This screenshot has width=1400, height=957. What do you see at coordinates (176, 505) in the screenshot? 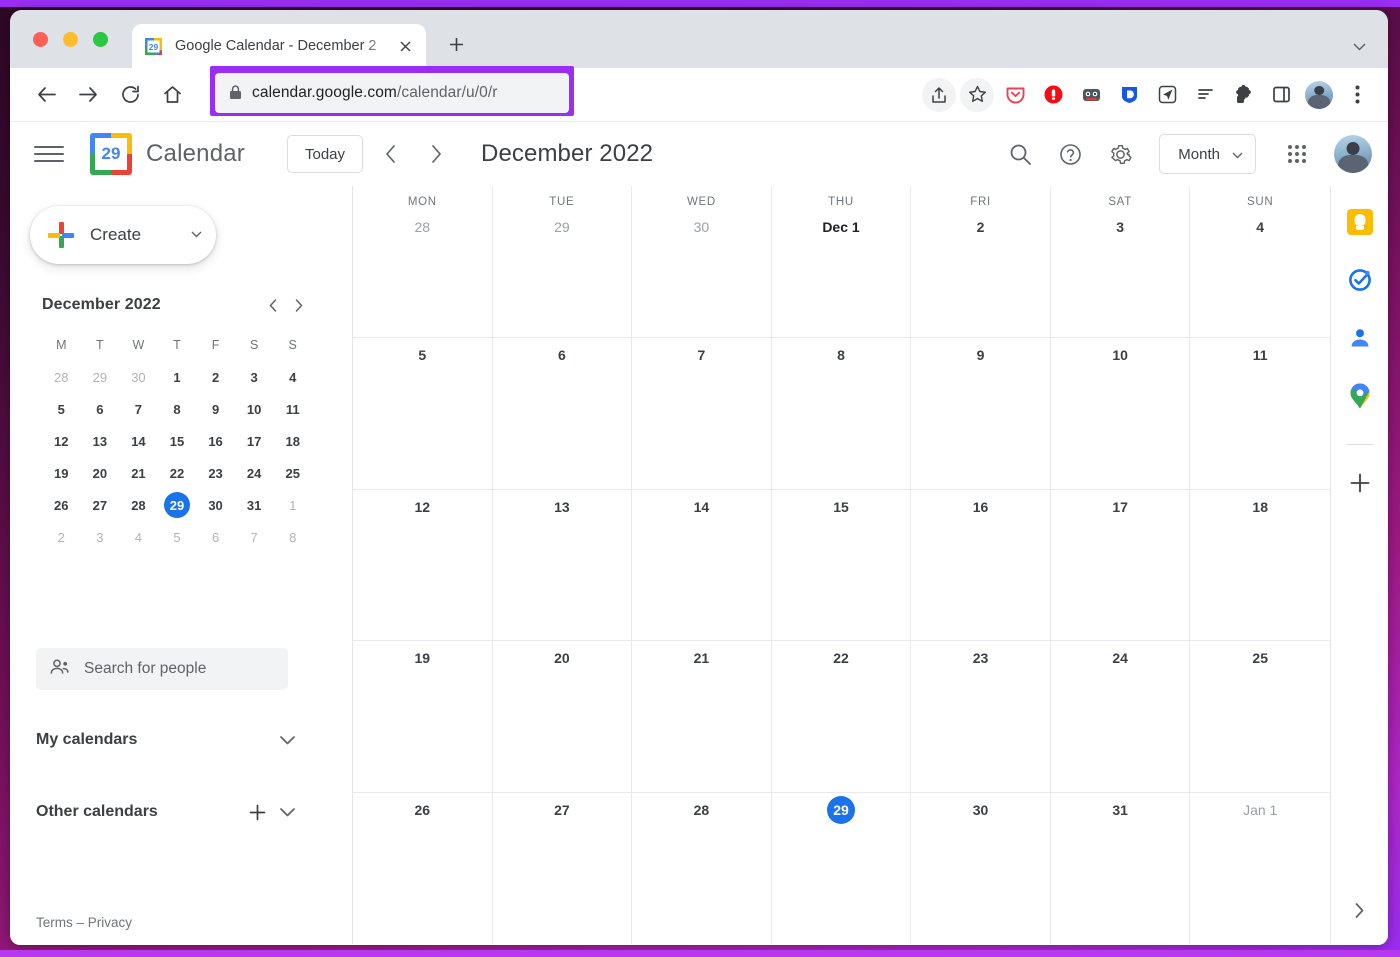
I see `mini-calendar-selected-day: 29` at bounding box center [176, 505].